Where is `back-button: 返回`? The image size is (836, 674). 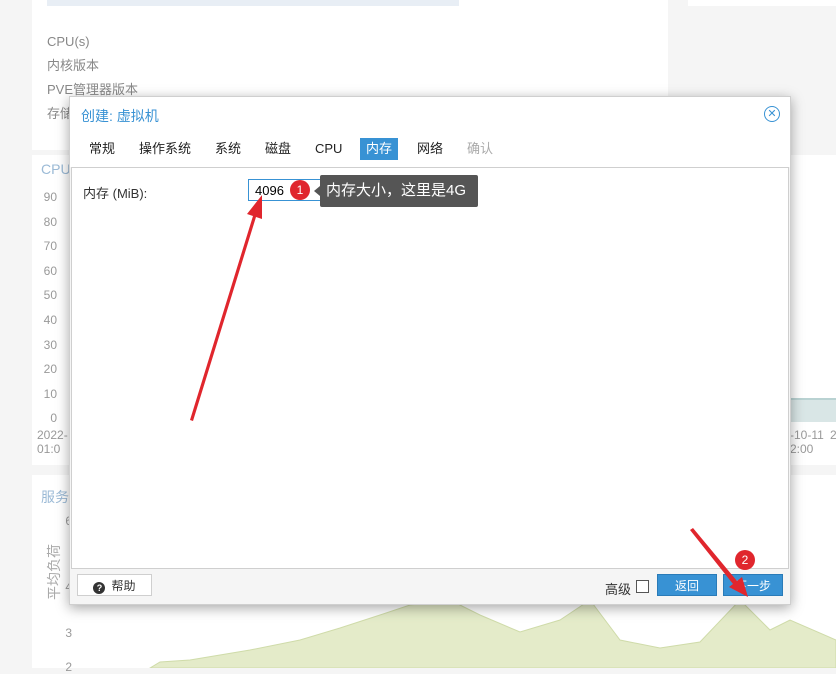 back-button: 返回 is located at coordinates (687, 585).